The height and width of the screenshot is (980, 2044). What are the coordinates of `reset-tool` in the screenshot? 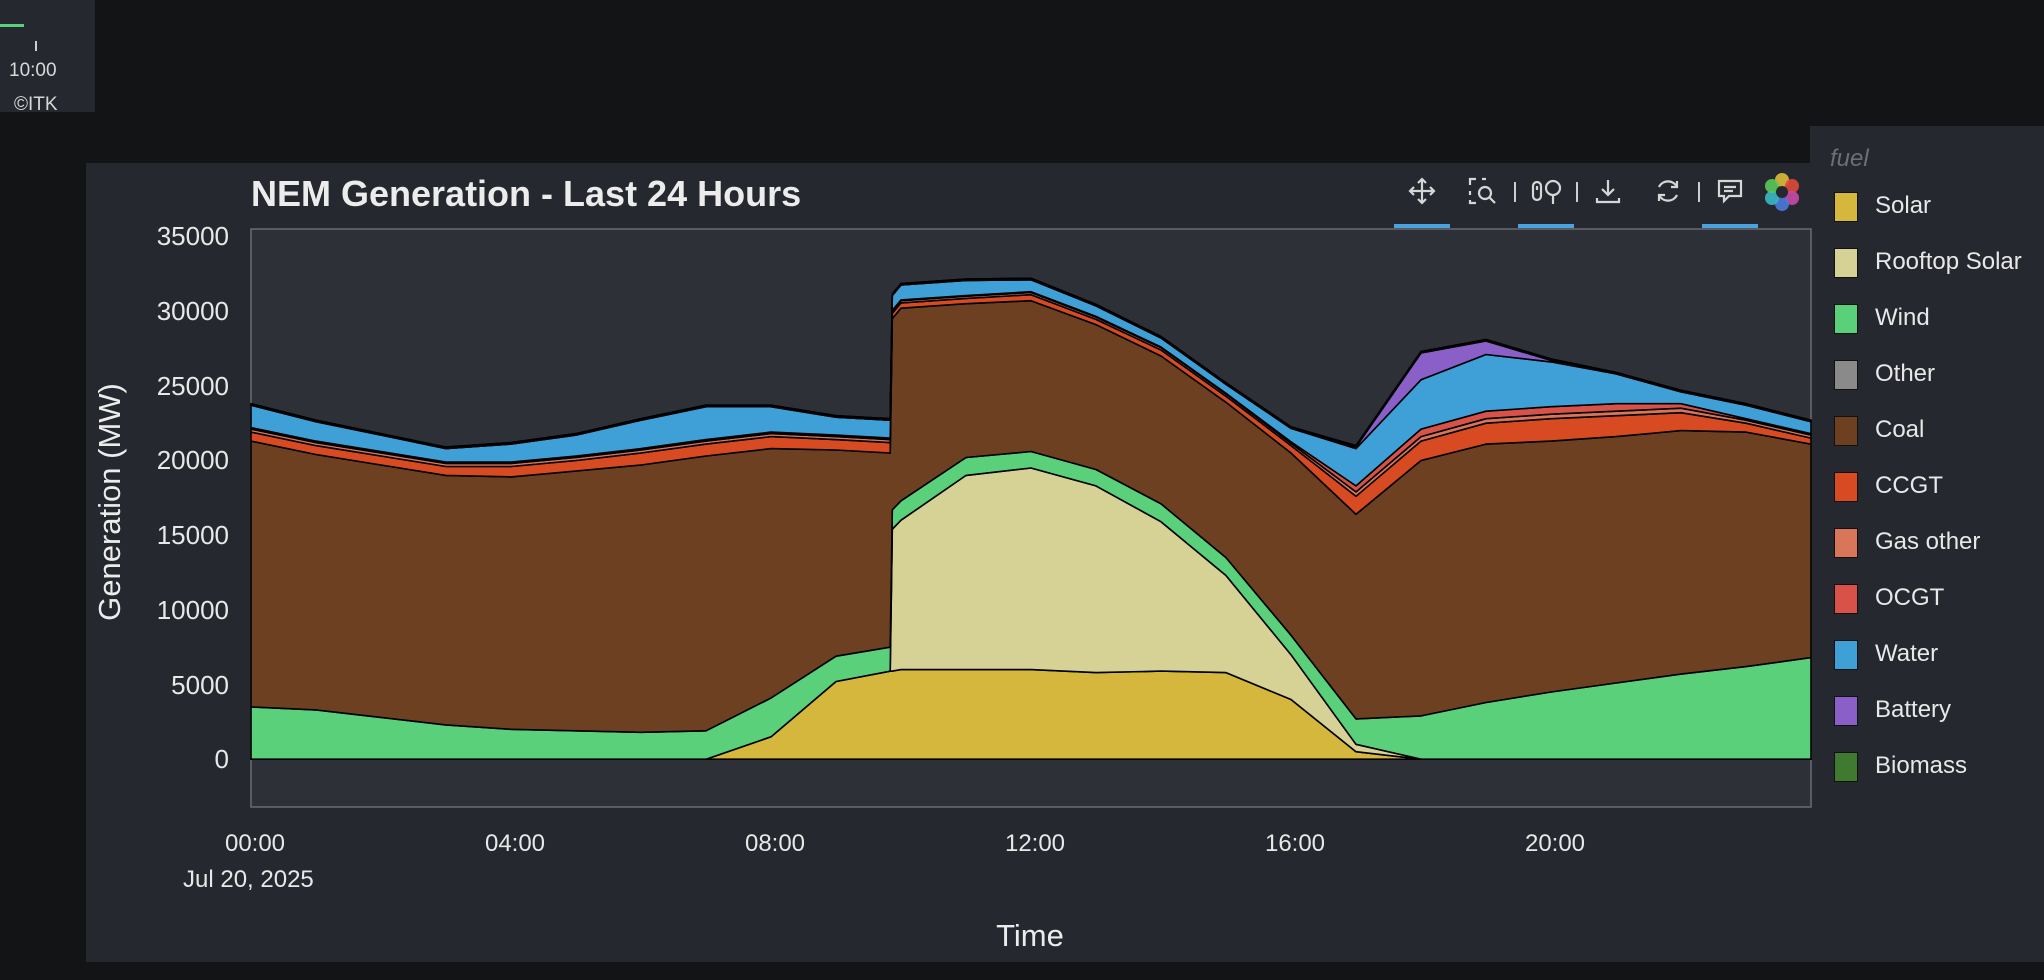 It's located at (1668, 195).